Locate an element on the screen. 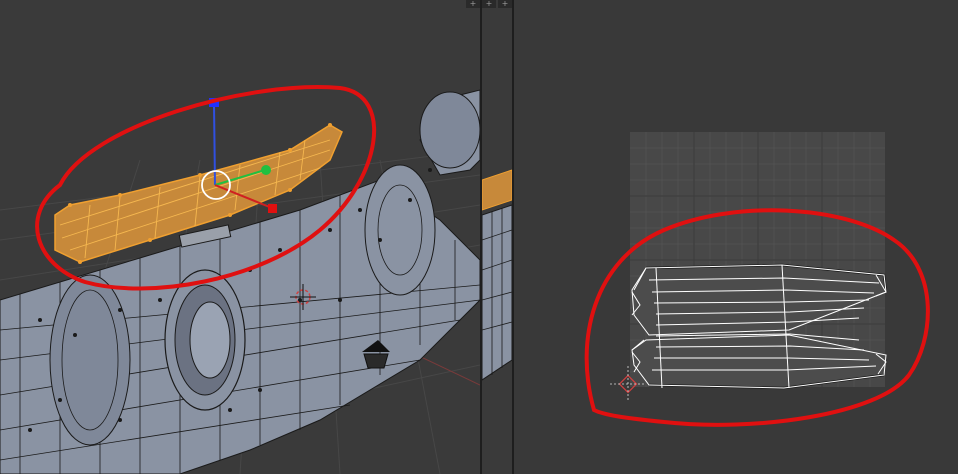 The width and height of the screenshot is (958, 474). rocket-ring is located at coordinates (90, 360).